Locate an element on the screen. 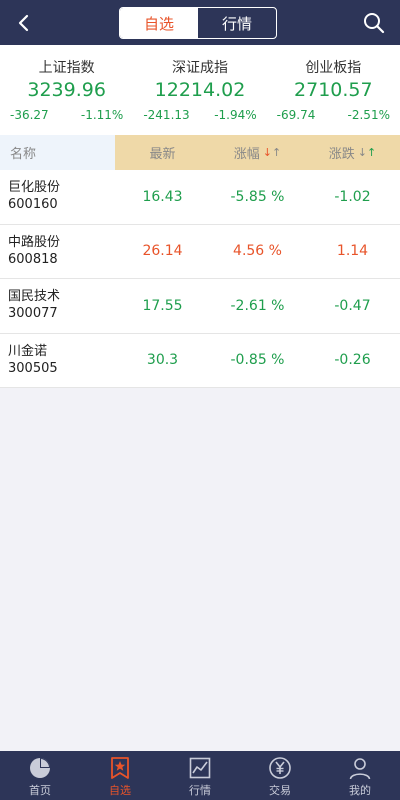 This screenshot has height=800, width=400. stock-latest: 16.43 is located at coordinates (162, 196).